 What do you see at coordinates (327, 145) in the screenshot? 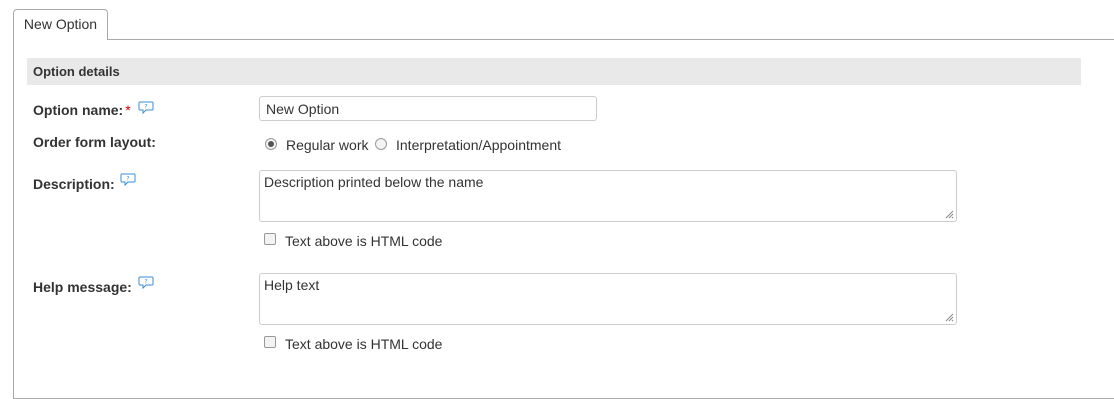
I see `radio-regular-work-label: Regular work` at bounding box center [327, 145].